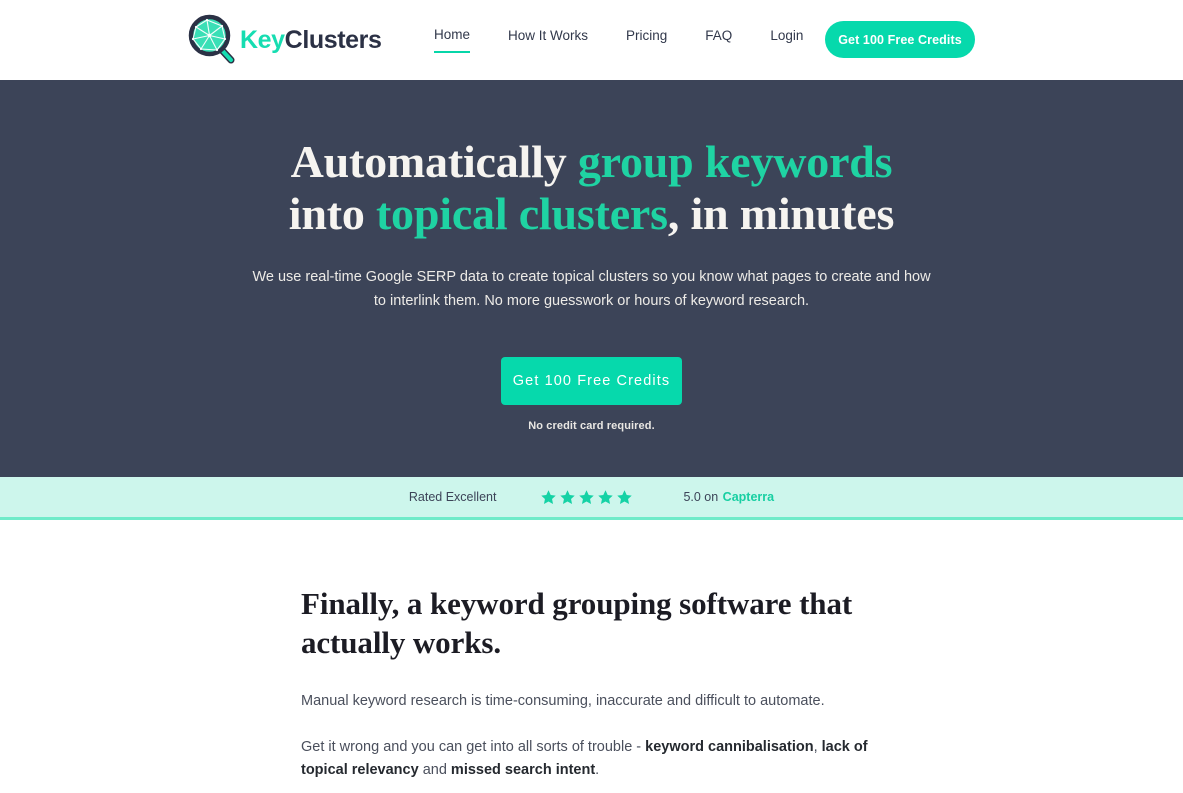 Image resolution: width=1183 pixels, height=793 pixels. I want to click on header-cta-button: Get 100 Free Credits, so click(900, 39).